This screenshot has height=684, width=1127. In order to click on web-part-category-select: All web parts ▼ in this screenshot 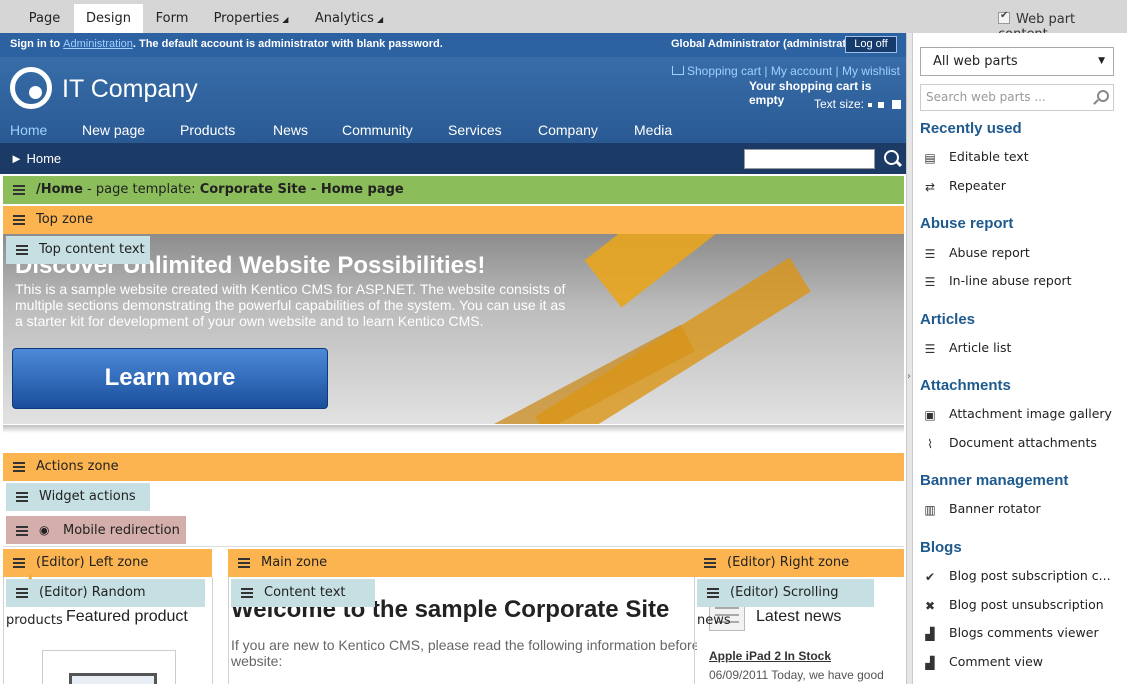, I will do `click(1017, 61)`.